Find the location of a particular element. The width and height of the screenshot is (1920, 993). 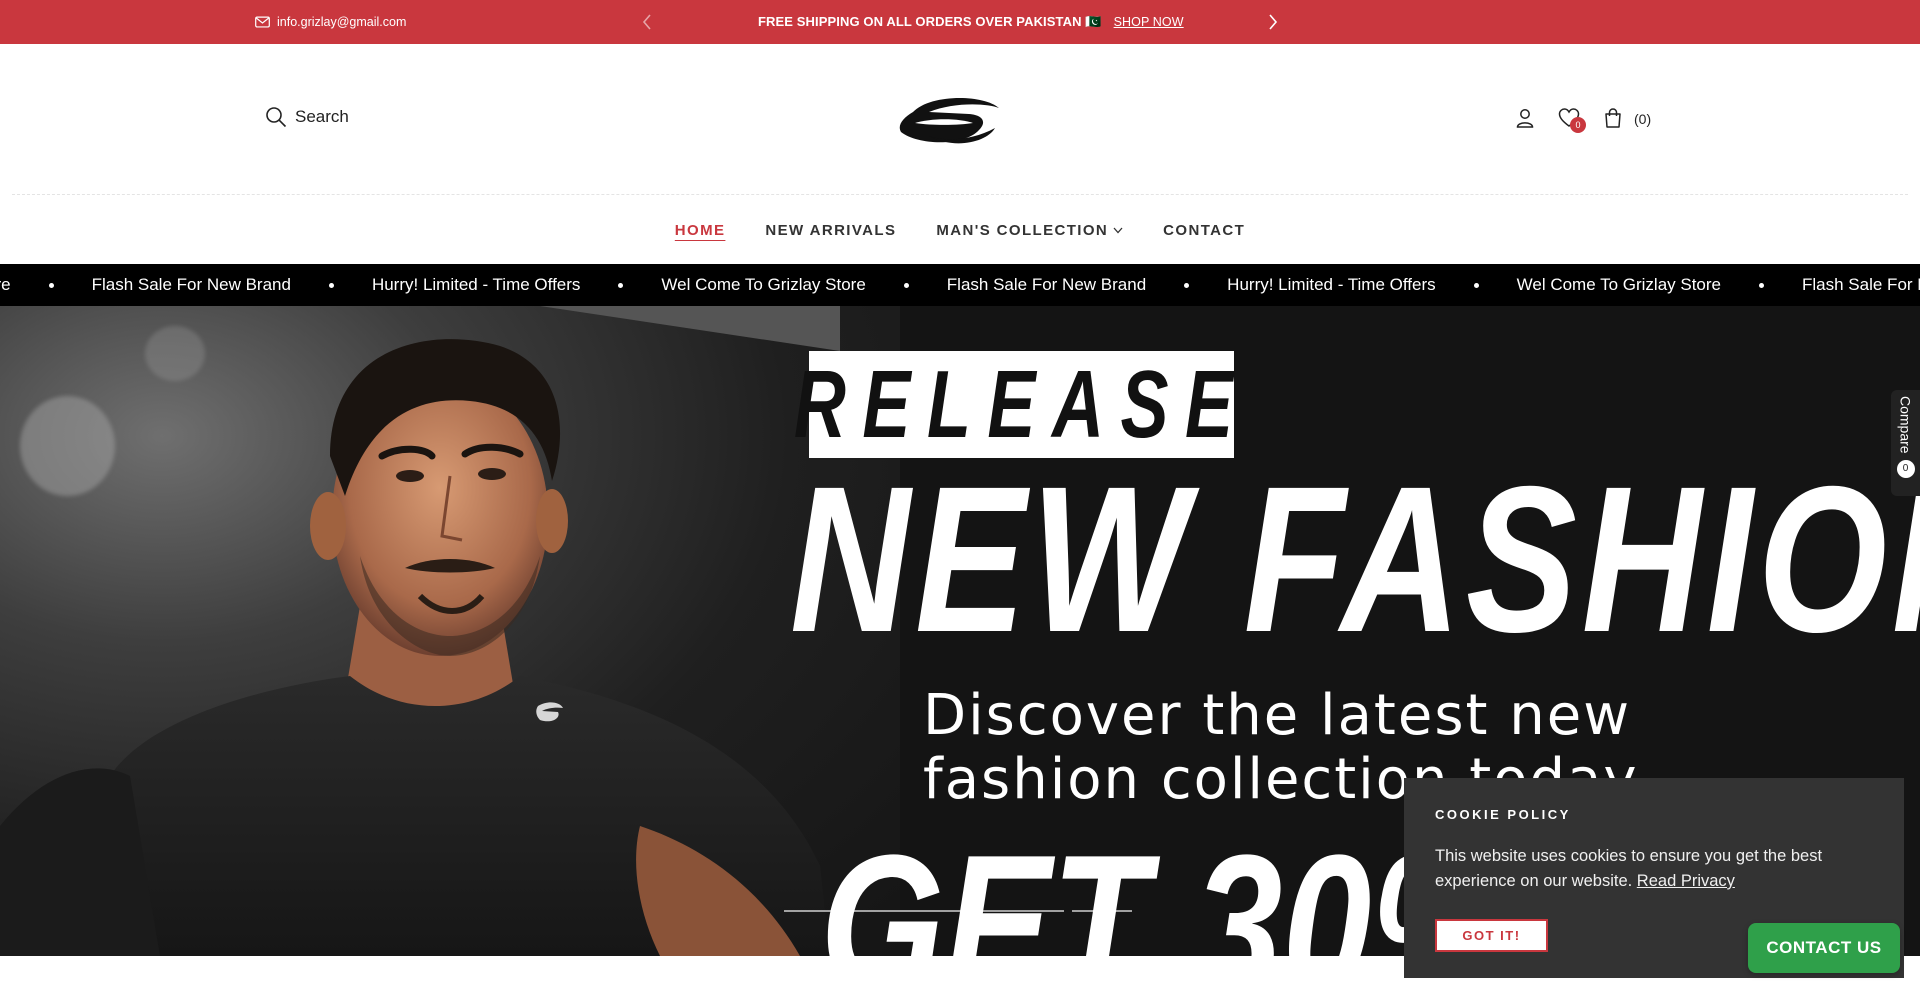

release-text: RELEASE is located at coordinates (1021, 404).